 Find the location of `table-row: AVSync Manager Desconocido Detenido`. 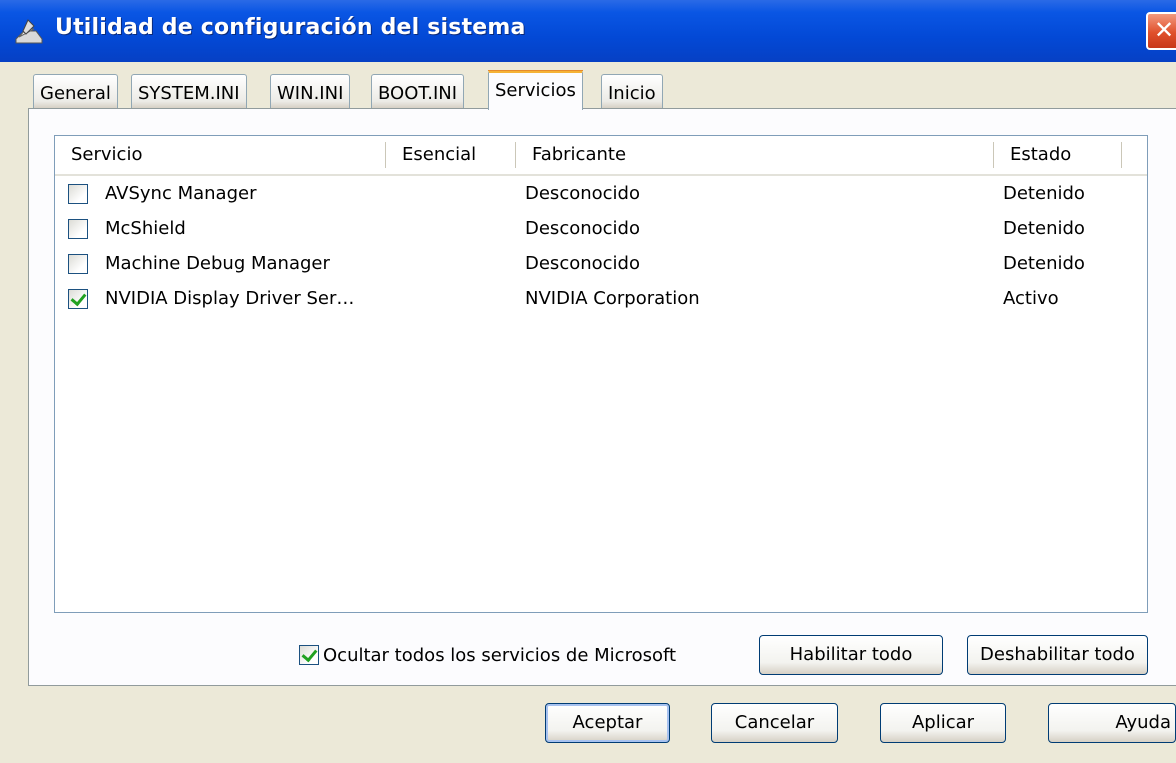

table-row: AVSync Manager Desconocido Detenido is located at coordinates (601, 193).